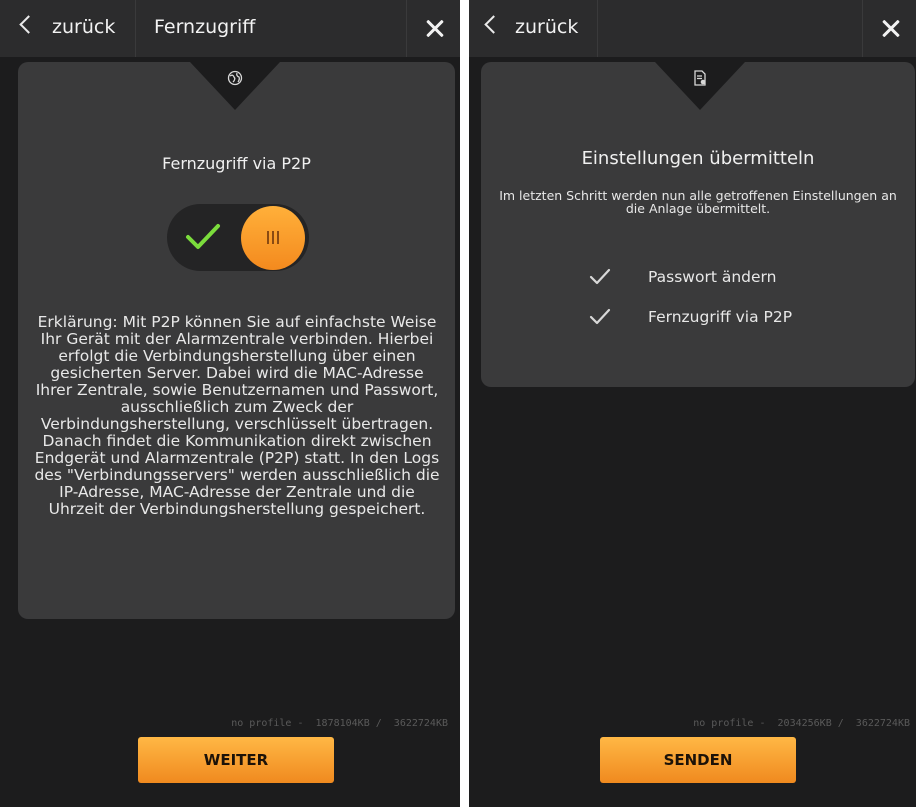 The height and width of the screenshot is (807, 916). Describe the element at coordinates (692, 28) in the screenshot. I see `top-bar: zurück` at that location.